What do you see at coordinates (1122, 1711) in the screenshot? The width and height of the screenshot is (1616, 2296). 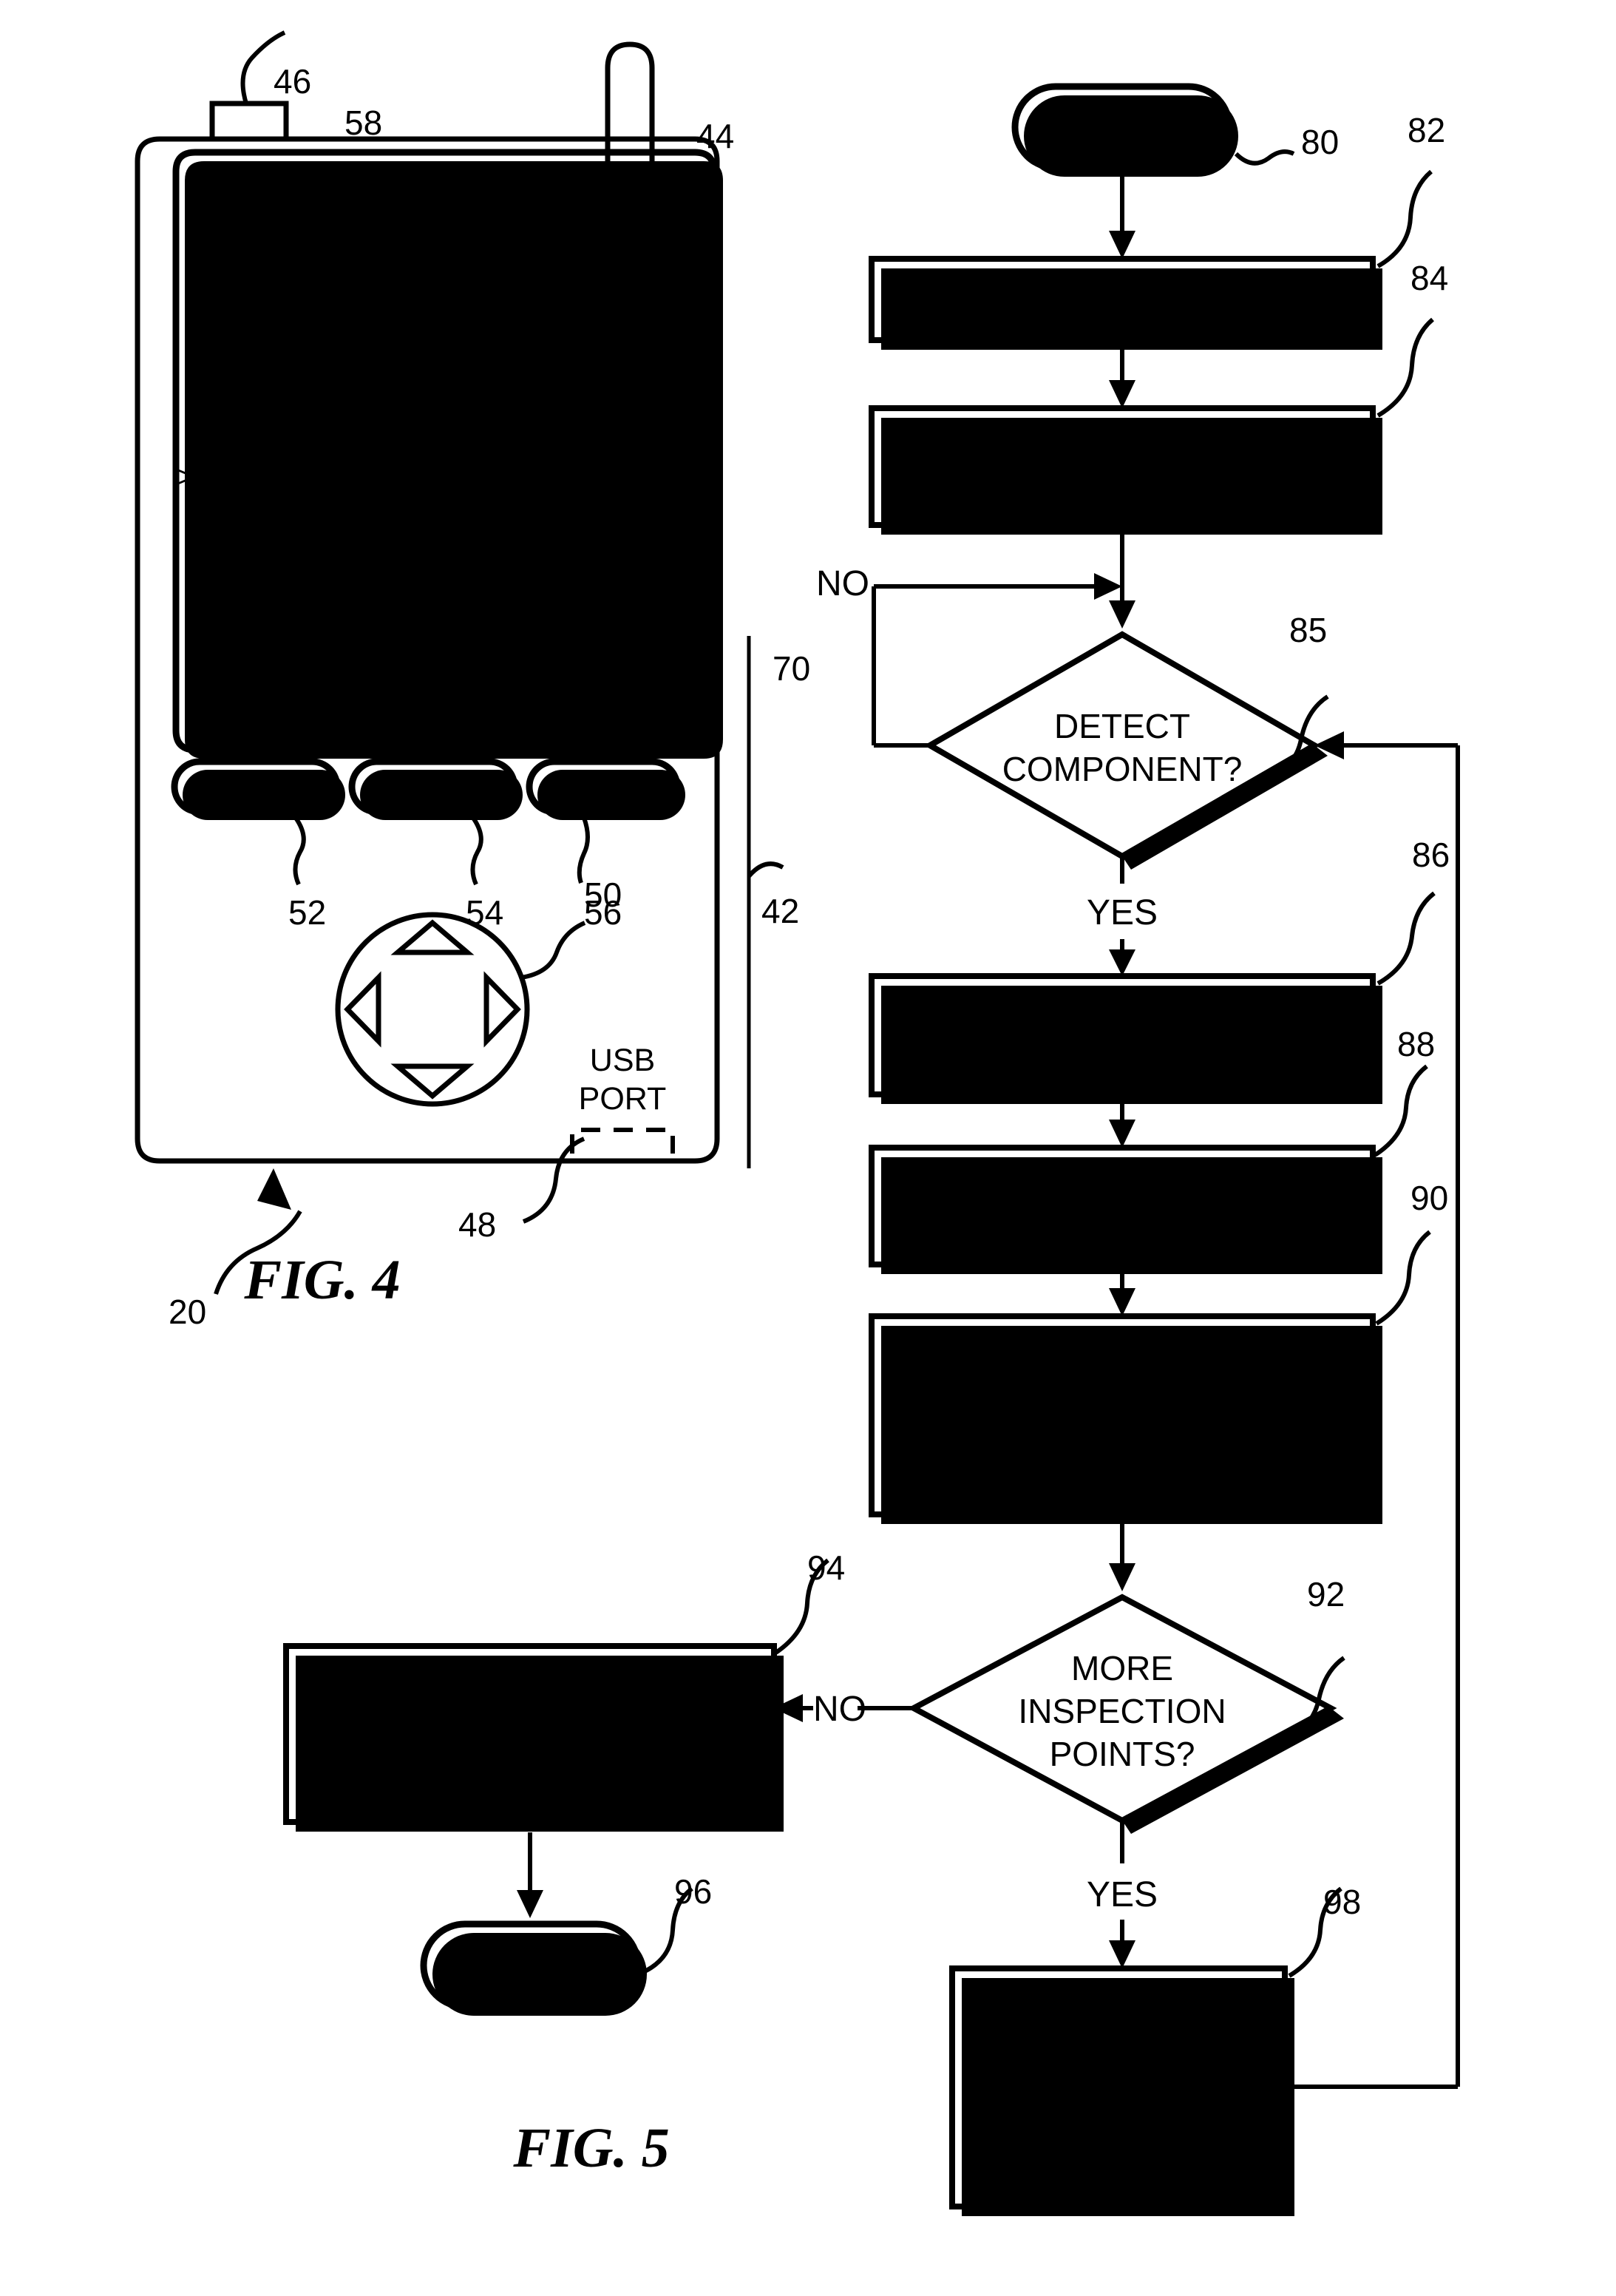 I see `more-label-line-2: INSPECTION` at bounding box center [1122, 1711].